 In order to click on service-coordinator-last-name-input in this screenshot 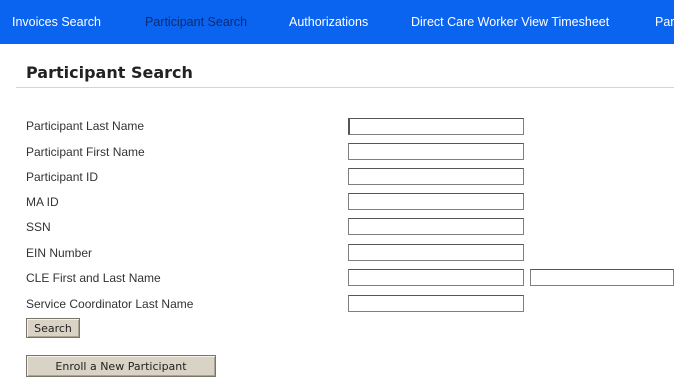, I will do `click(436, 303)`.